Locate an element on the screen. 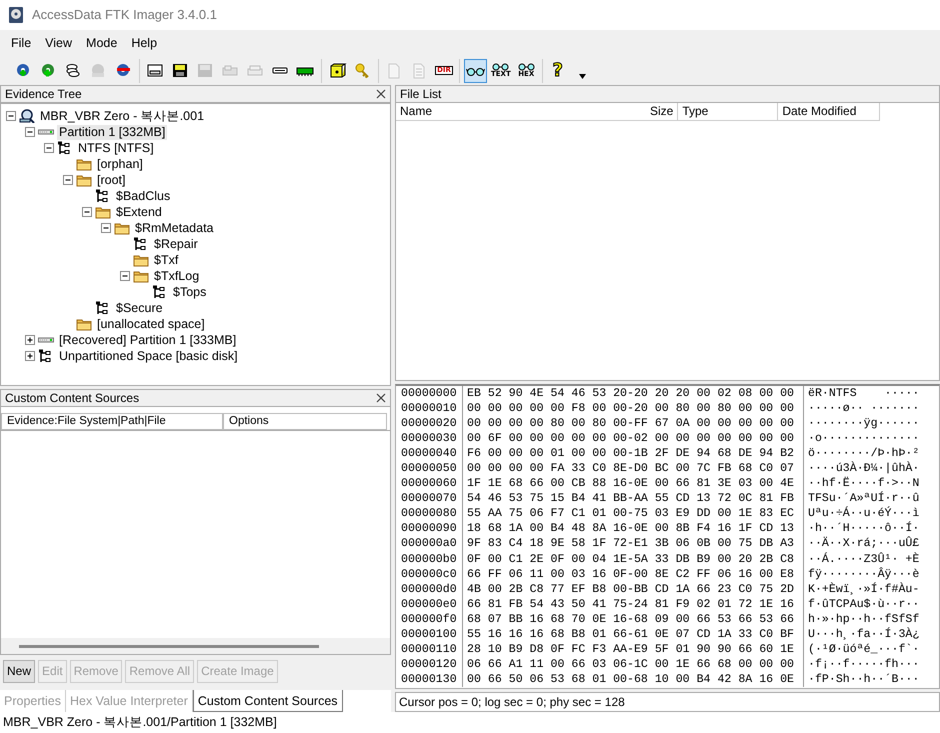  hex-bytes: 55 16 16 16 68 B8 01 66-61 0E 07 CD 1A 33 C0 BF is located at coordinates (632, 634).